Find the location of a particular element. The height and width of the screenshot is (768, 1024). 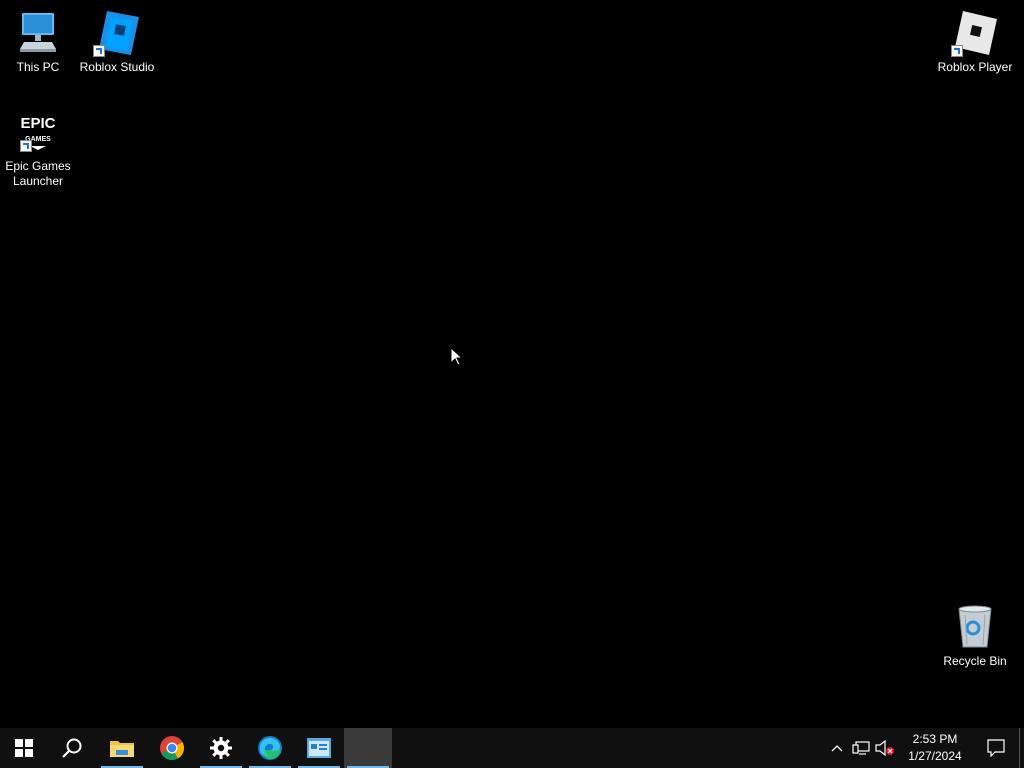

taskbar-chrome is located at coordinates (172, 748).